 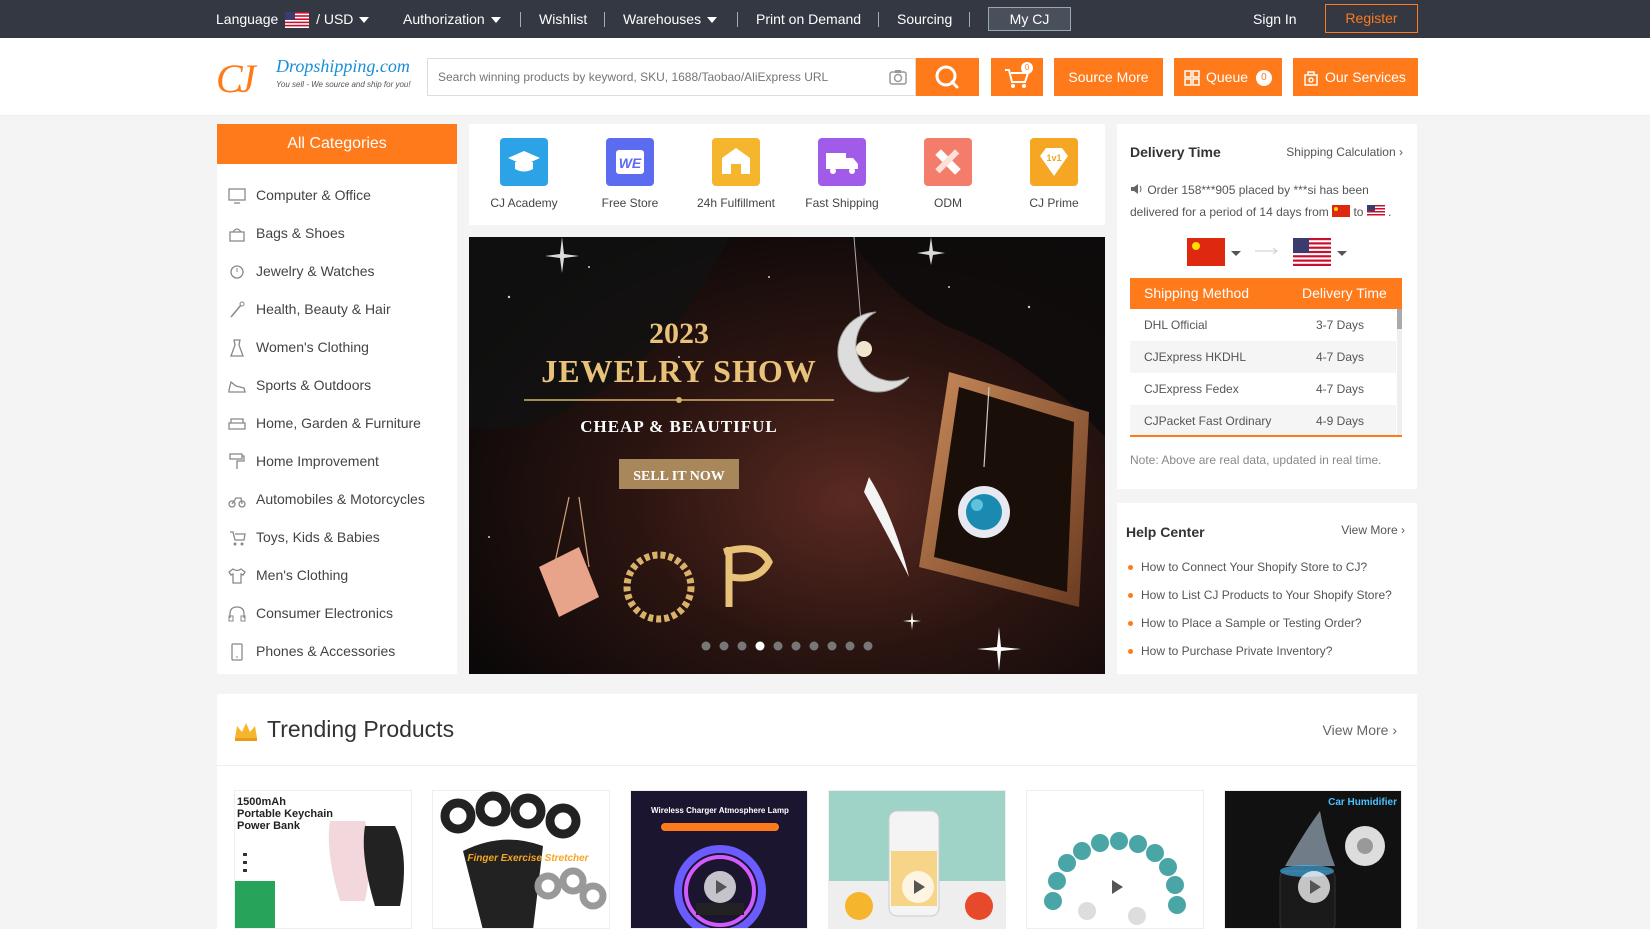 I want to click on category-label: Bags & Shoes, so click(x=300, y=233).